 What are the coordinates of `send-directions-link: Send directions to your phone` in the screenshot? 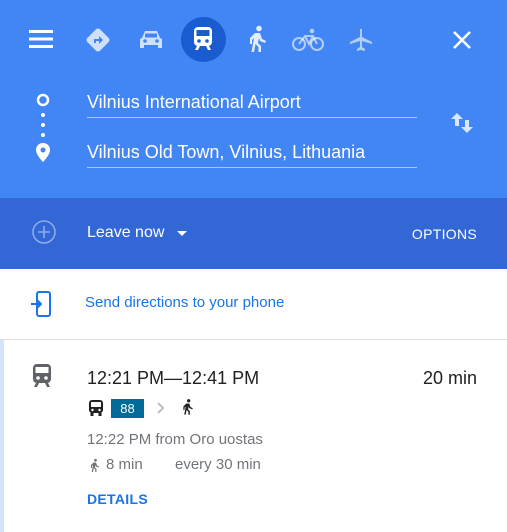 It's located at (184, 303).